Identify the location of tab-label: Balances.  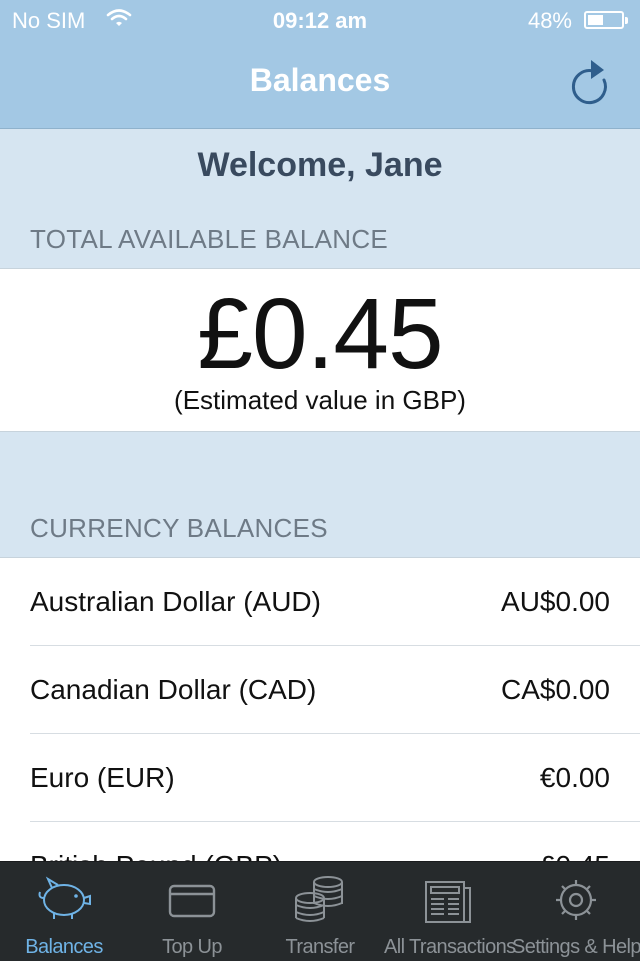
(64, 947).